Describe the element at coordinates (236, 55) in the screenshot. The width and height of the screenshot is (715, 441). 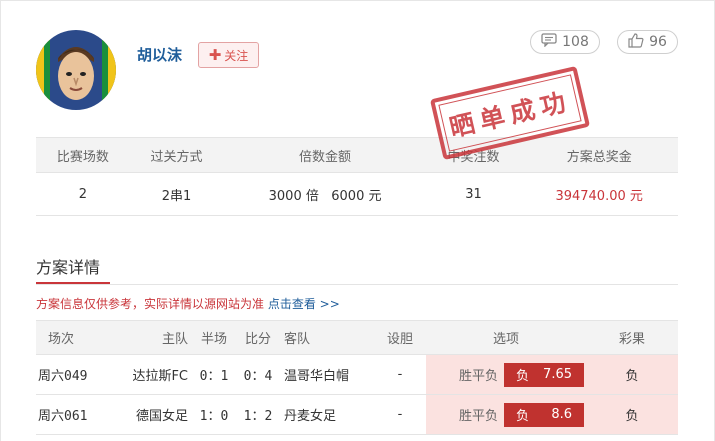
I see `follow-label: 关注` at that location.